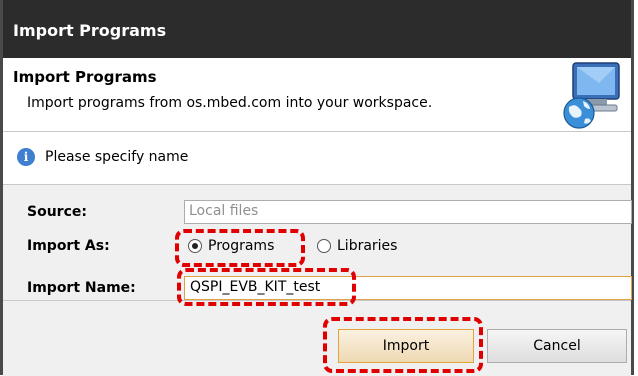 The height and width of the screenshot is (376, 638). Describe the element at coordinates (68, 246) in the screenshot. I see `import-as-label: Import As:` at that location.